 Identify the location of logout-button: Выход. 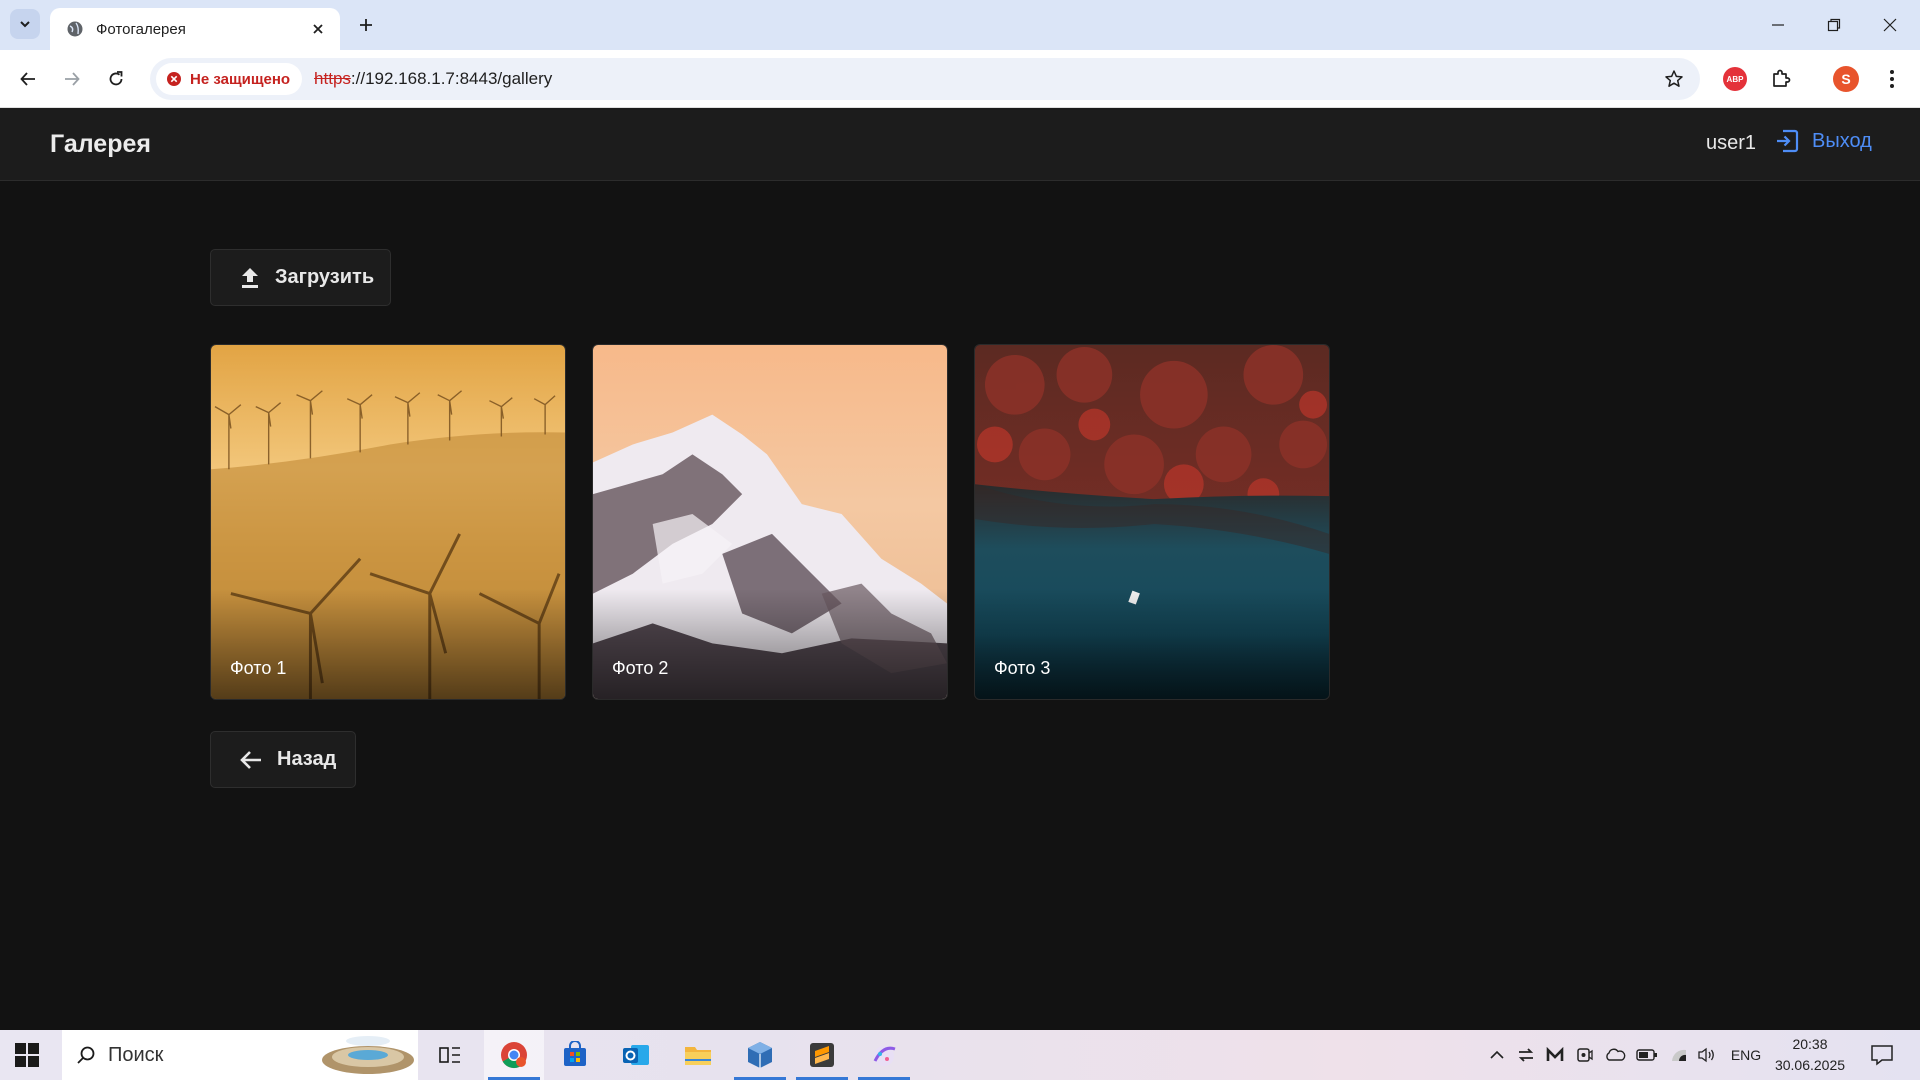
(1823, 141).